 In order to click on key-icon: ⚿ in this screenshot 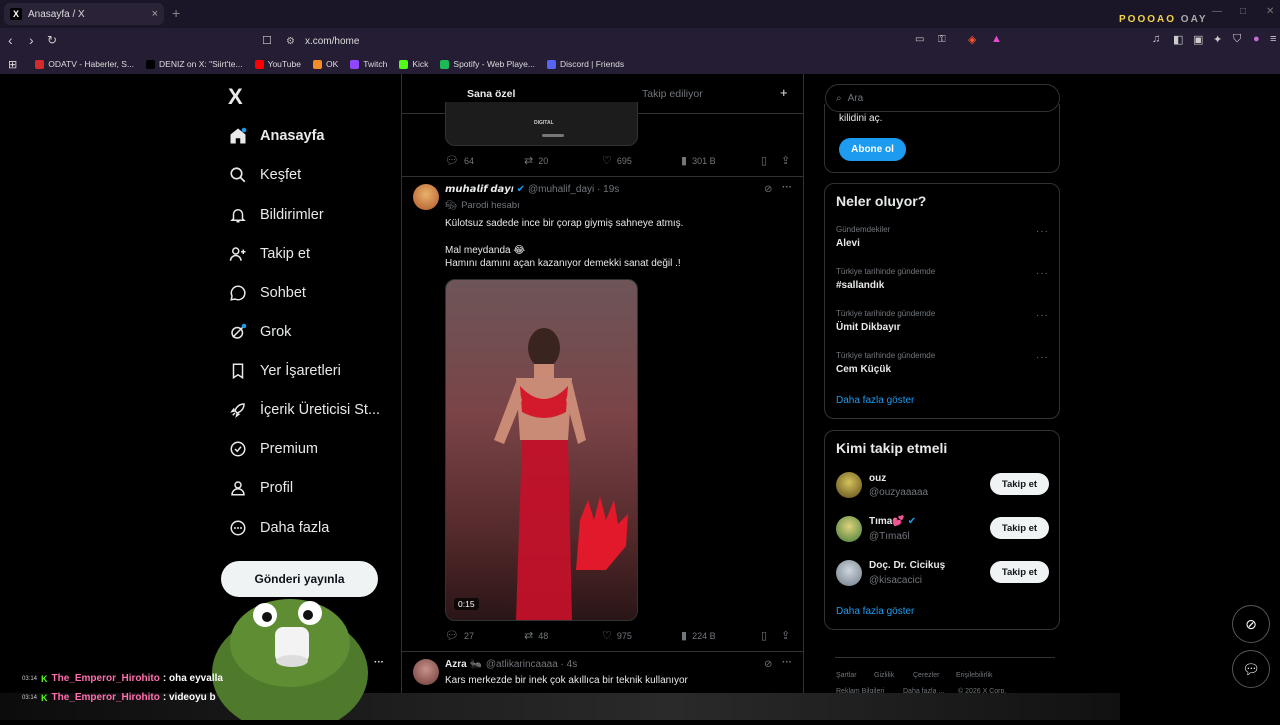, I will do `click(942, 39)`.